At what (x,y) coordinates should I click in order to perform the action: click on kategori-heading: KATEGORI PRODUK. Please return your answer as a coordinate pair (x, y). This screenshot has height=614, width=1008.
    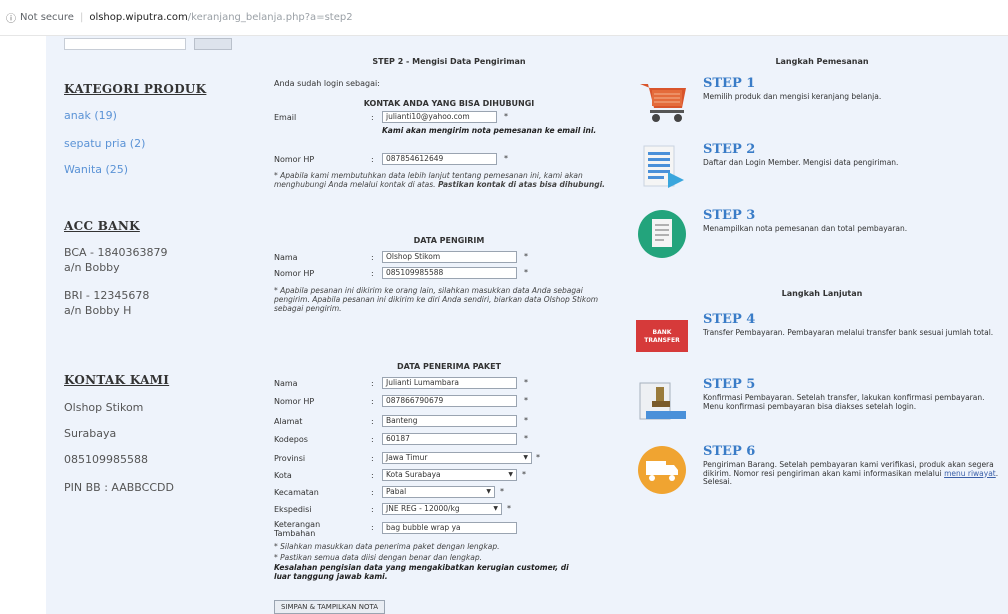
    Looking at the image, I should click on (135, 89).